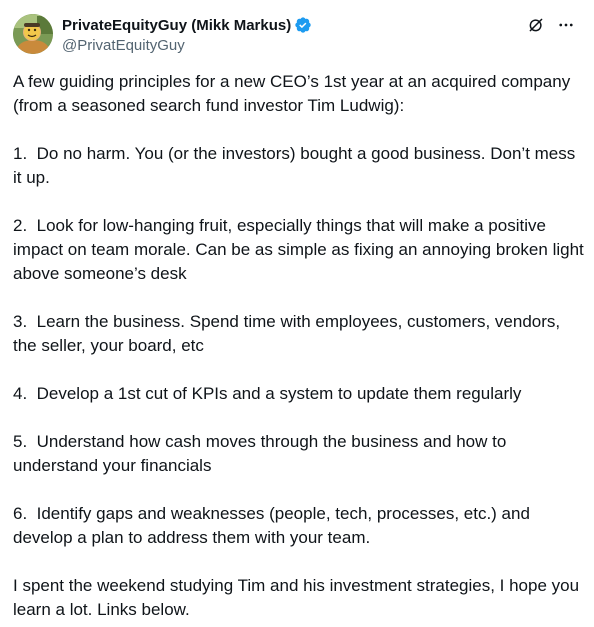 Image resolution: width=594 pixels, height=627 pixels. What do you see at coordinates (551, 25) in the screenshot?
I see `tweet-actions` at bounding box center [551, 25].